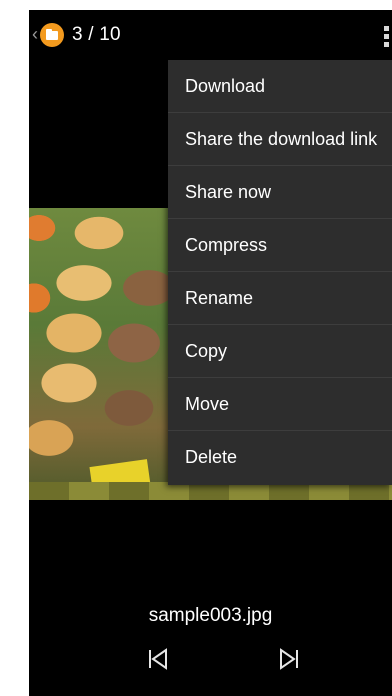 Image resolution: width=392 pixels, height=696 pixels. Describe the element at coordinates (210, 35) in the screenshot. I see `action-bar: ‹ 3 / 10` at that location.